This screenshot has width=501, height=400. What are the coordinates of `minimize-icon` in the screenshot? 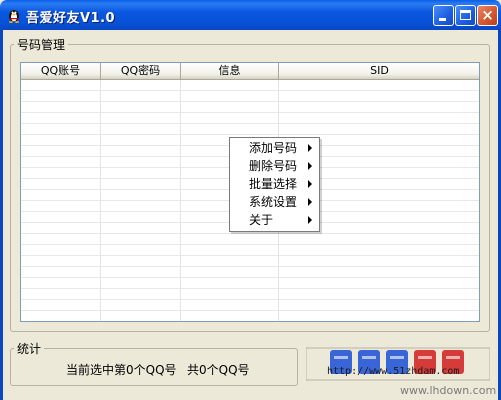 It's located at (442, 19).